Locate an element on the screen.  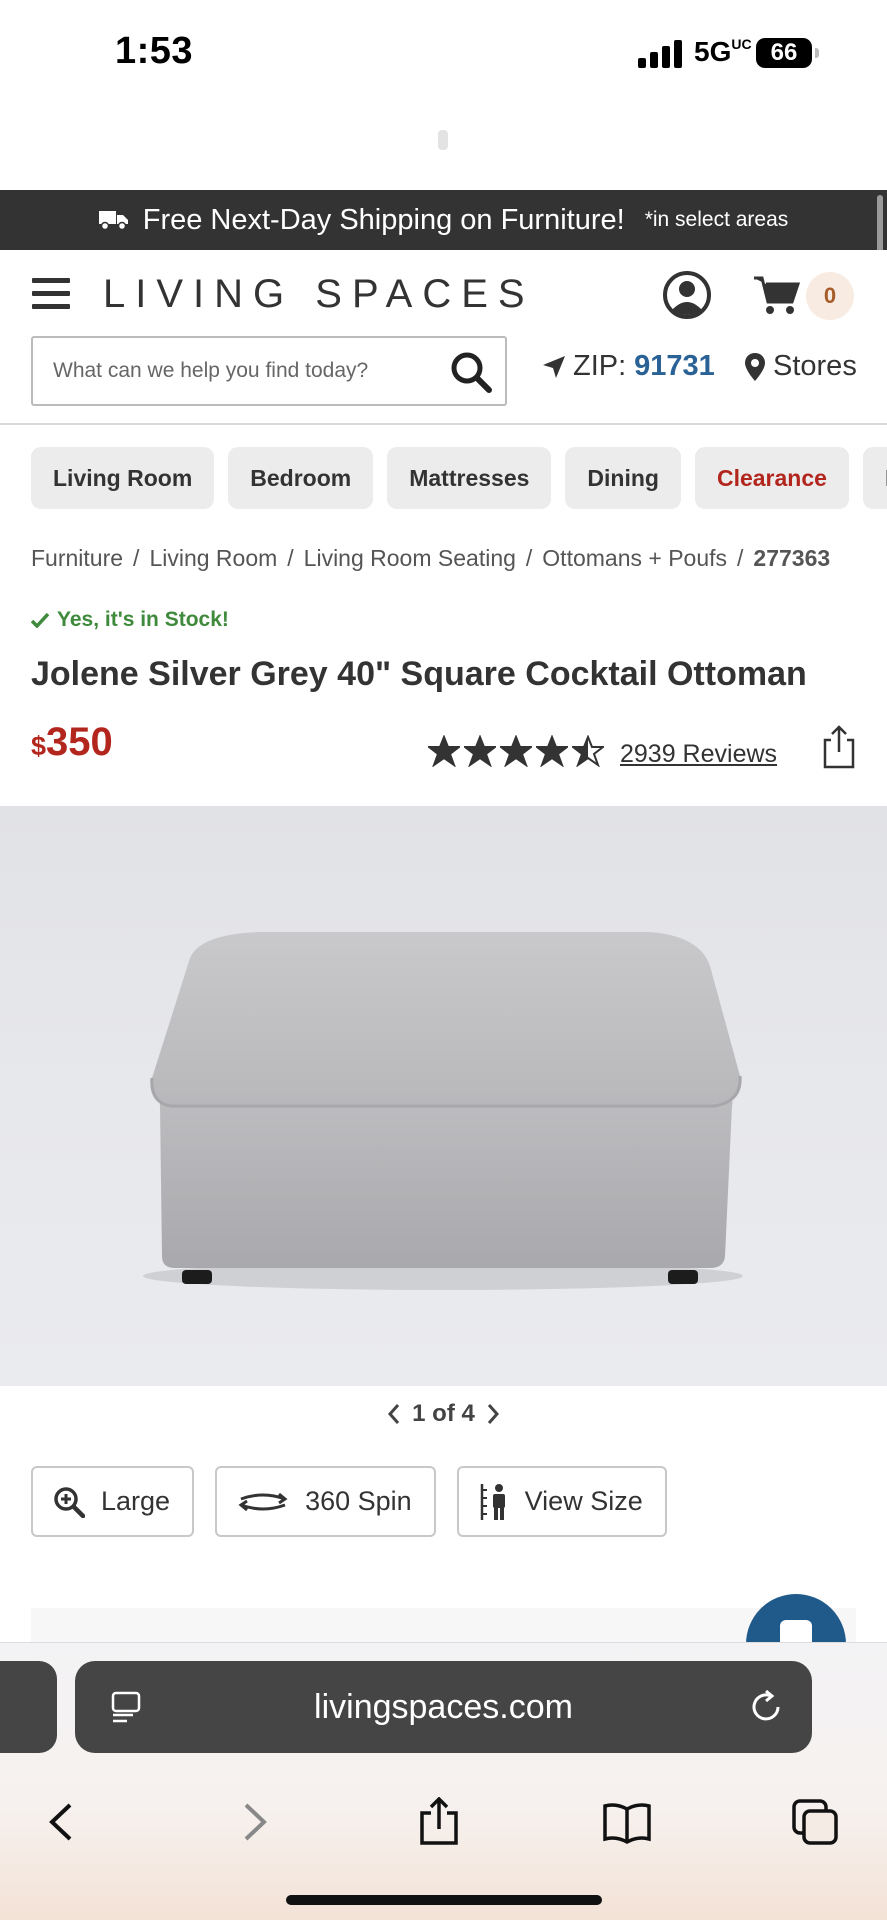
tabs-icon is located at coordinates (815, 1822).